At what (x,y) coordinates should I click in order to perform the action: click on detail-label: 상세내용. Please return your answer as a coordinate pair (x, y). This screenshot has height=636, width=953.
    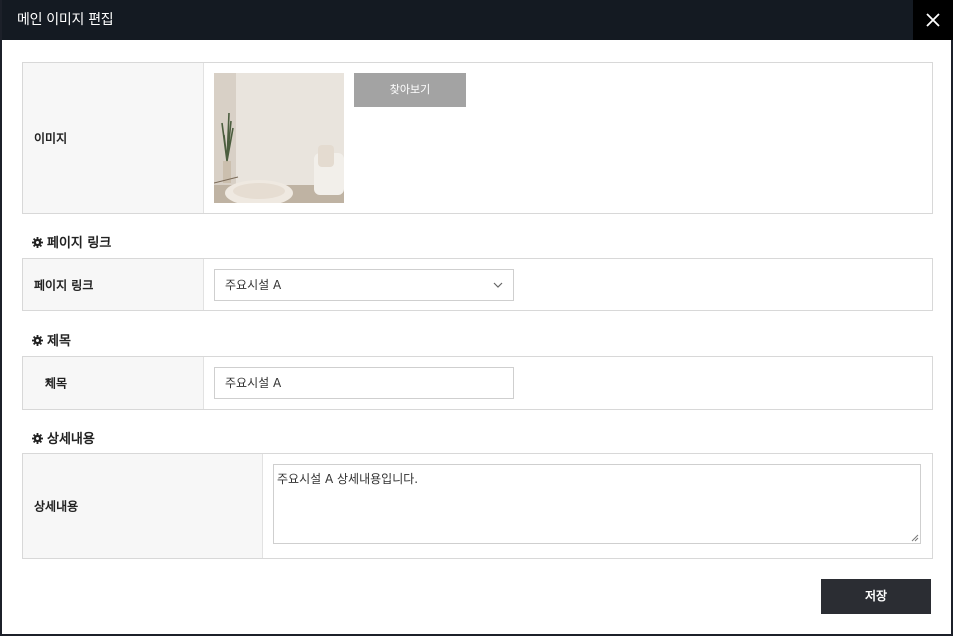
    Looking at the image, I should click on (56, 506).